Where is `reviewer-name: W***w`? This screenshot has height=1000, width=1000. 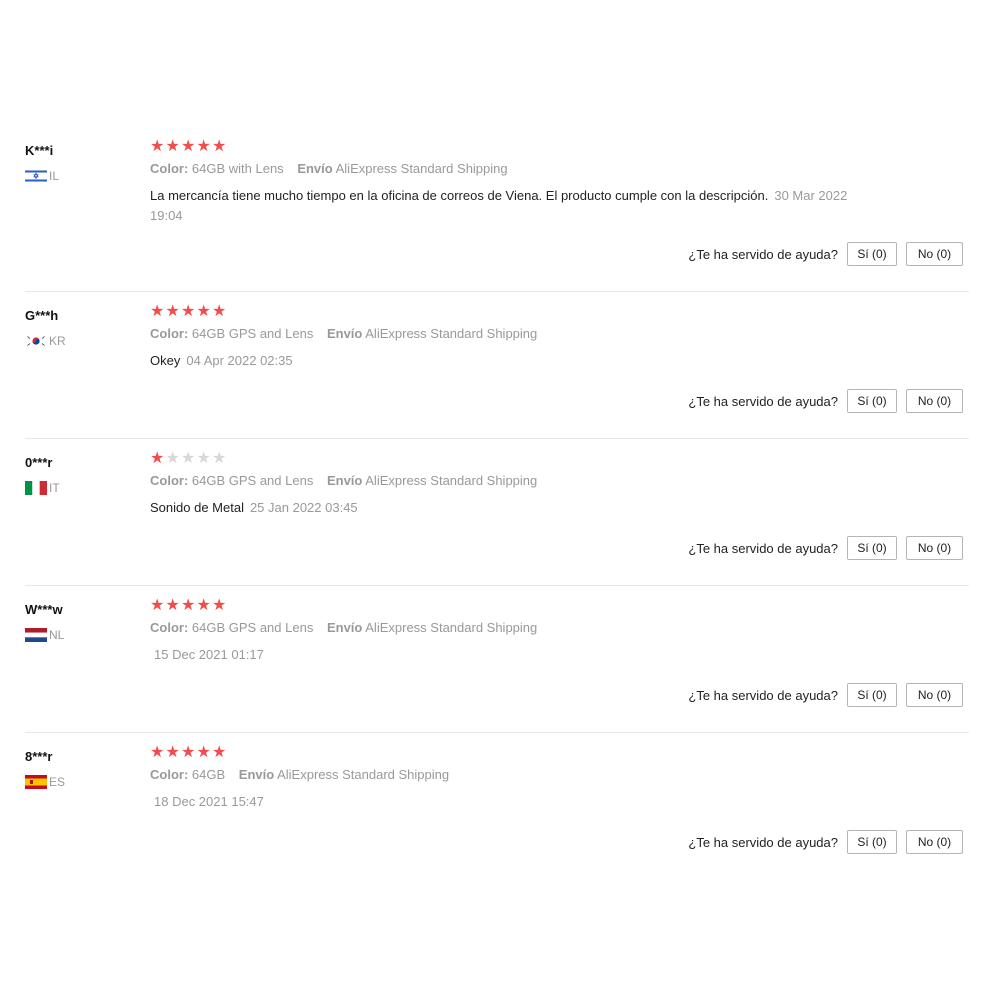 reviewer-name: W***w is located at coordinates (44, 609).